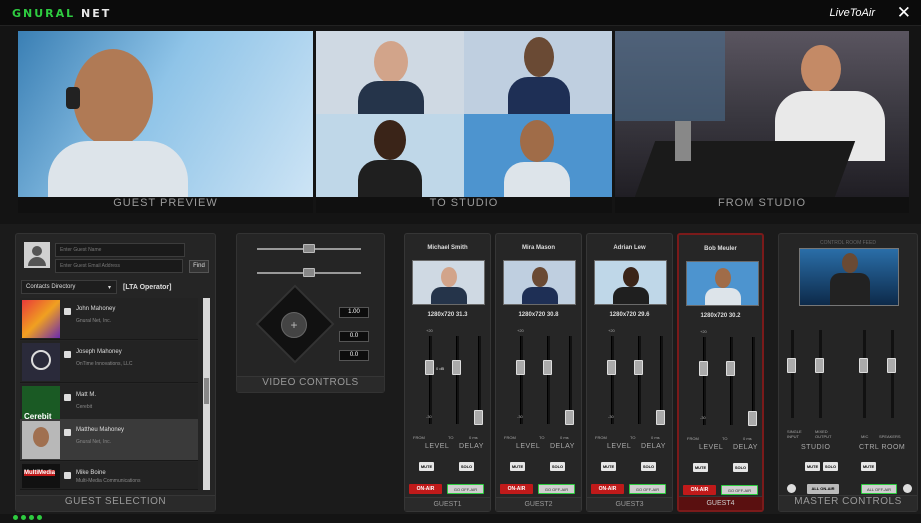  Describe the element at coordinates (863, 365) in the screenshot. I see `ctrl-mic-fader` at that location.